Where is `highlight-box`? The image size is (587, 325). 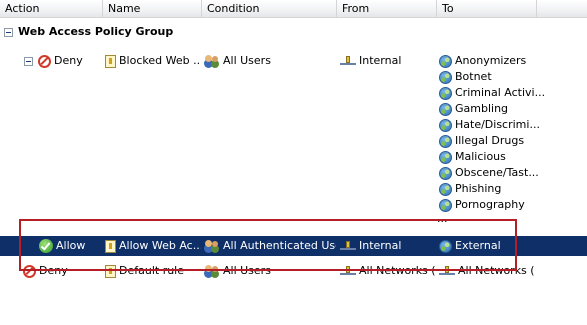 highlight-box is located at coordinates (268, 245).